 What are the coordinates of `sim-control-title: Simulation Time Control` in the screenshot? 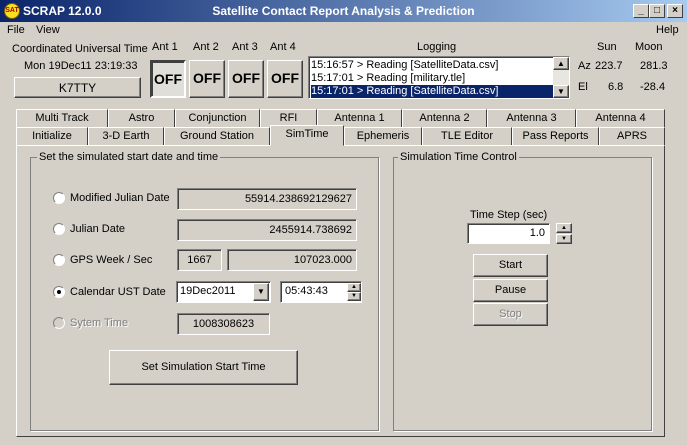 It's located at (458, 157).